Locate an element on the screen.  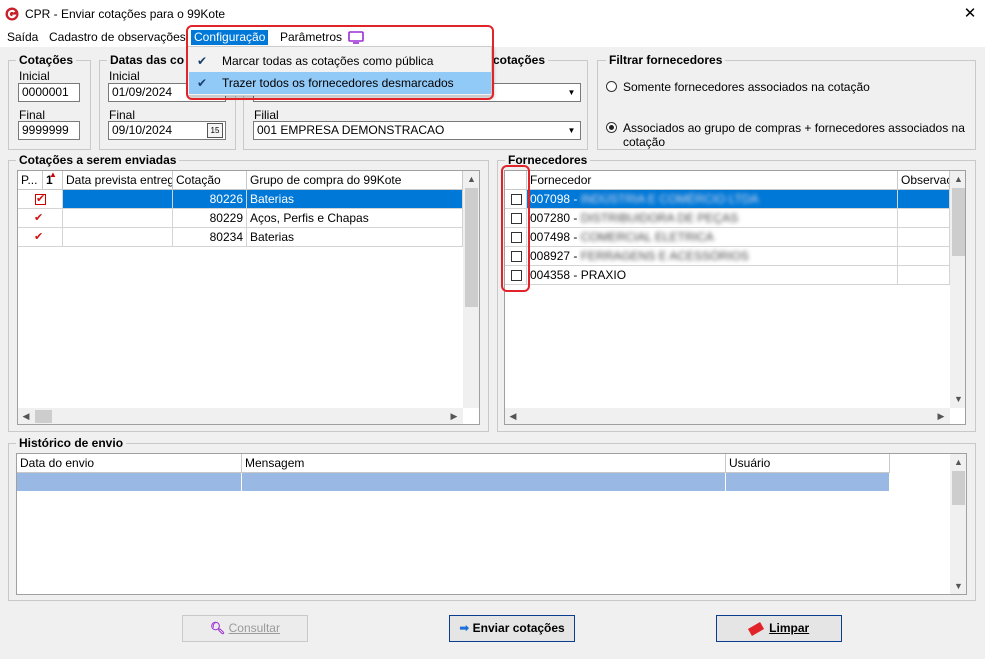
fornecedor-code: 007280 - is located at coordinates (554, 218).